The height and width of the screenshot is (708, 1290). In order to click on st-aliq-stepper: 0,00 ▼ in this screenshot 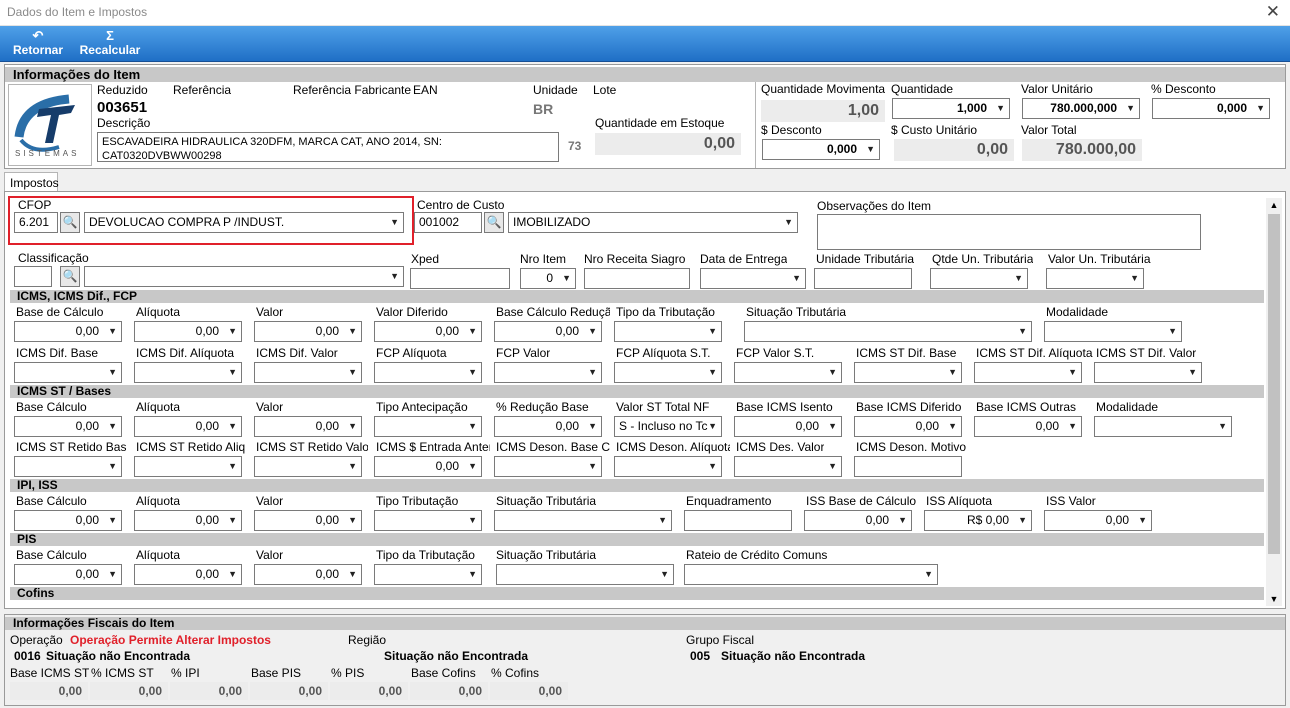, I will do `click(188, 426)`.